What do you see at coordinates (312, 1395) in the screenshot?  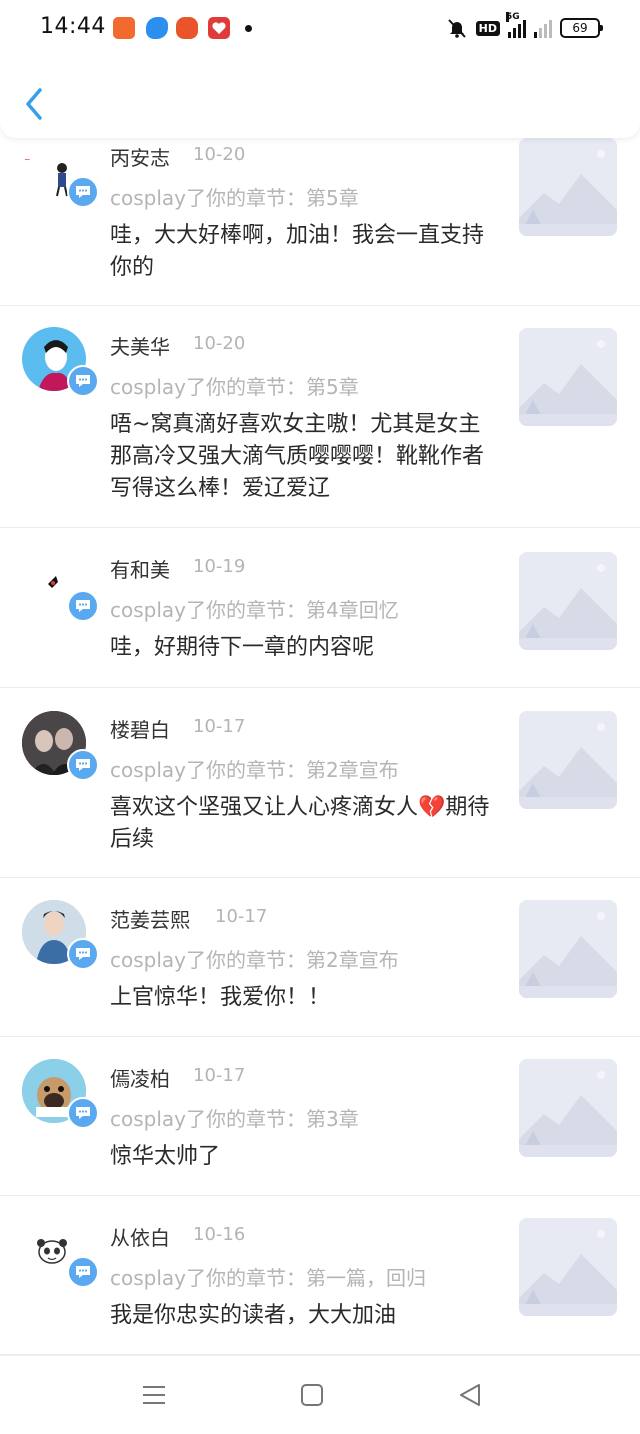 I see `home-square-icon` at bounding box center [312, 1395].